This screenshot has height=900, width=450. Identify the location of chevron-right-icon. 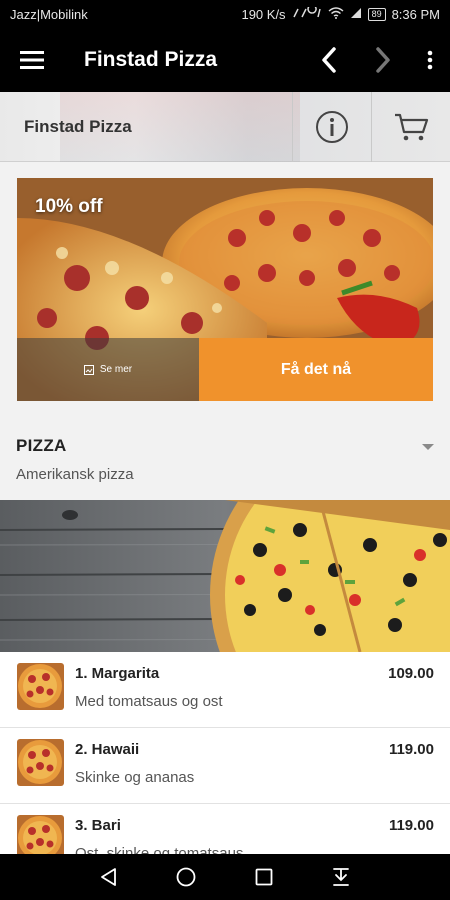
(383, 60).